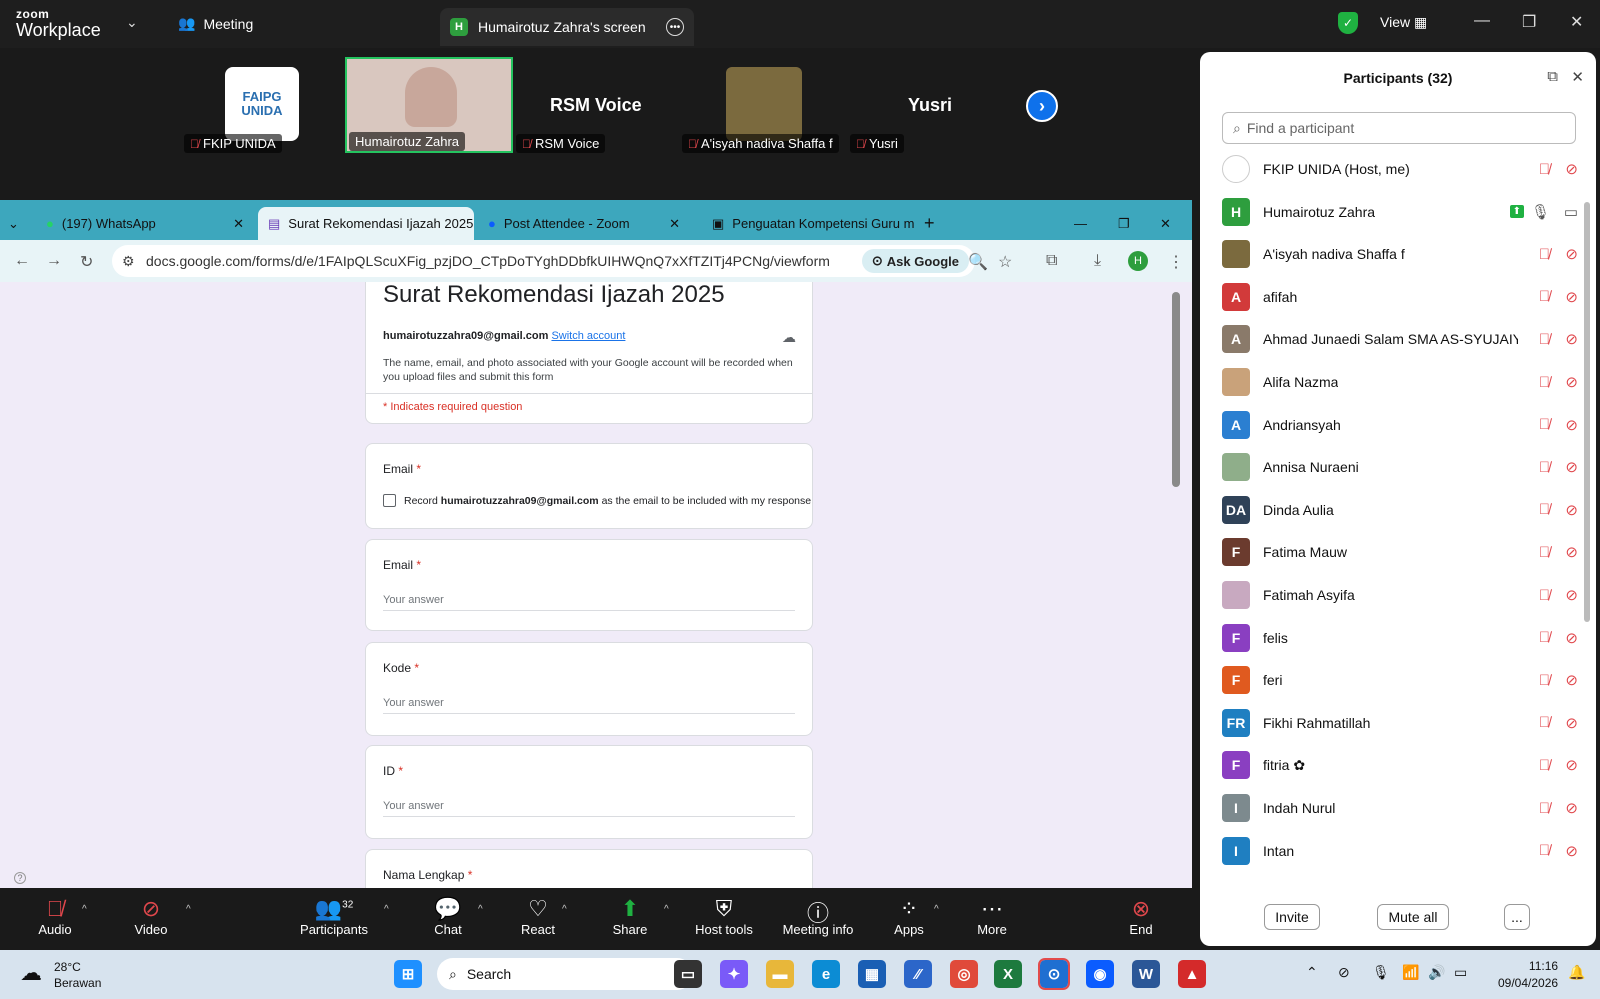 Image resolution: width=1600 pixels, height=999 pixels. Describe the element at coordinates (1400, 425) in the screenshot. I see `participant-row: A Andriansyah 🎙̸ ⊘` at that location.